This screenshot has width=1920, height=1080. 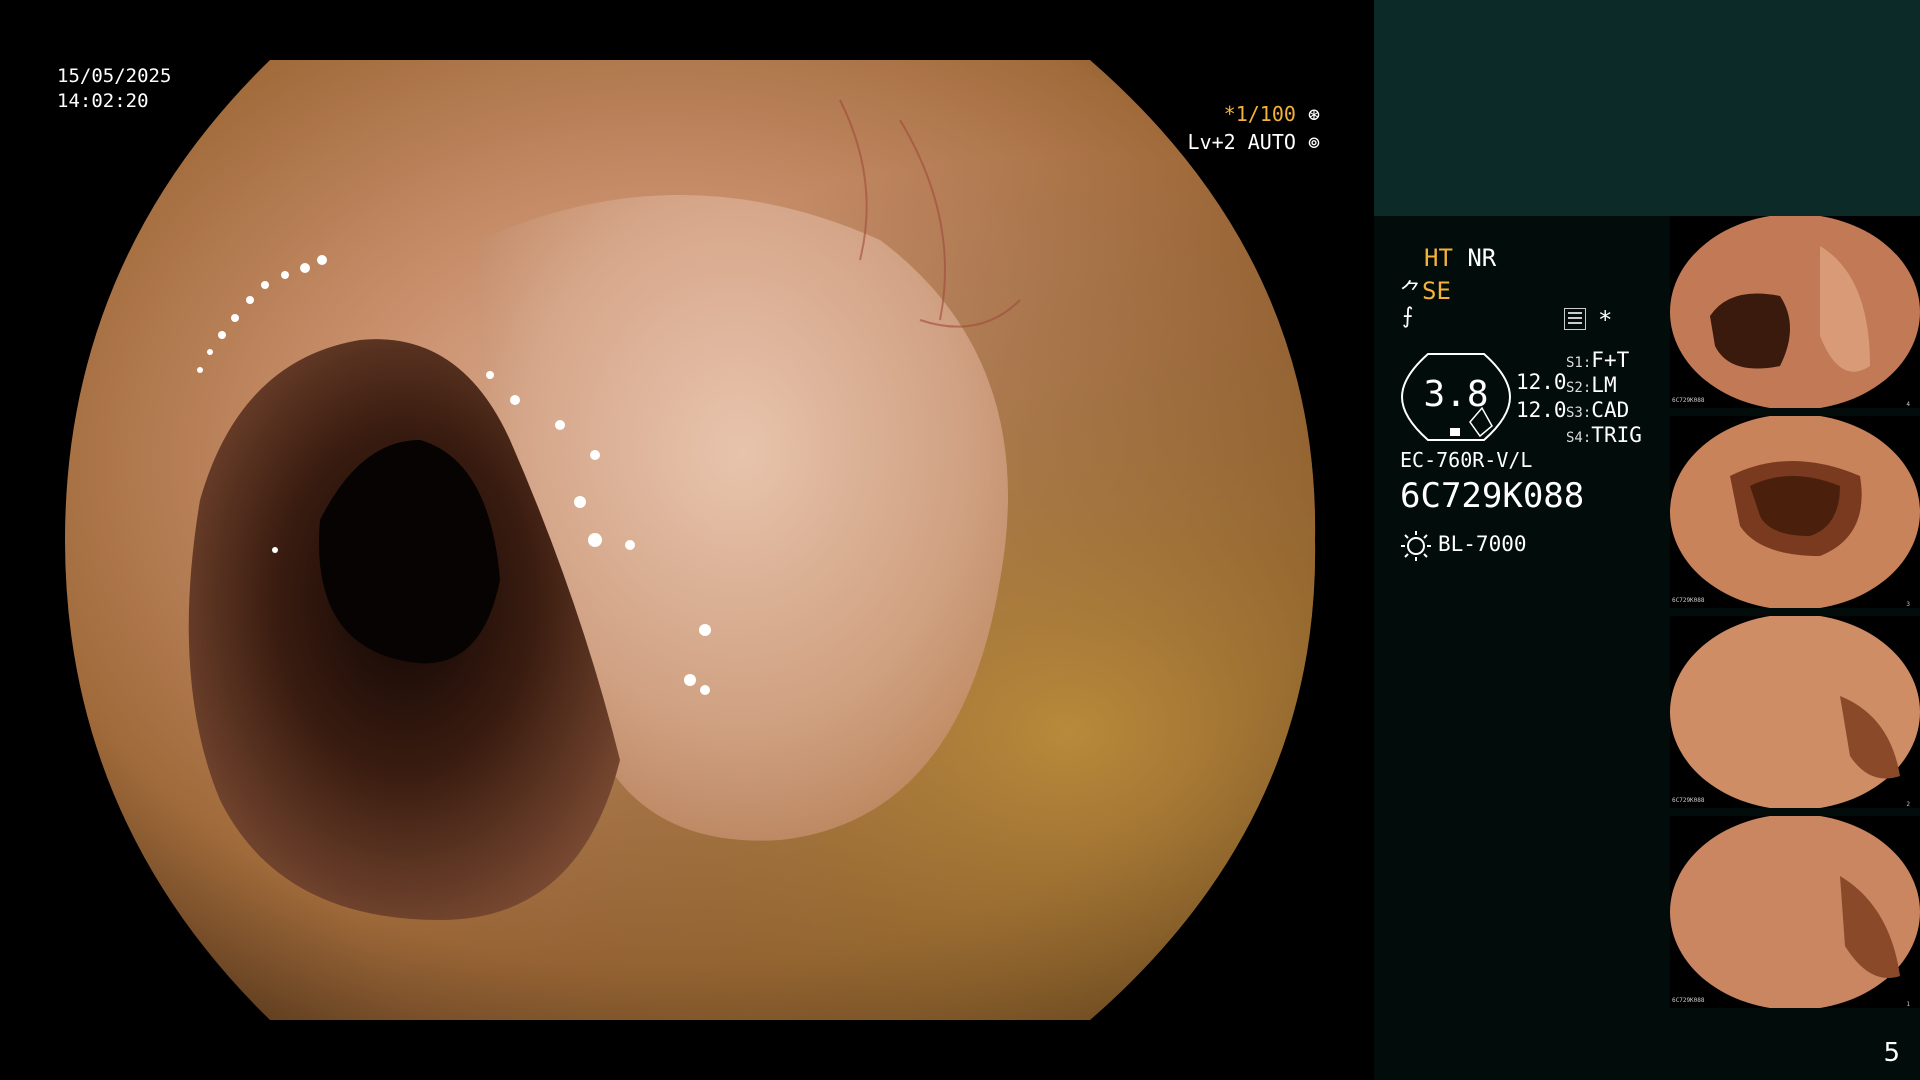 What do you see at coordinates (1795, 512) in the screenshot?
I see `thumbnail-3: 6C729K088 3` at bounding box center [1795, 512].